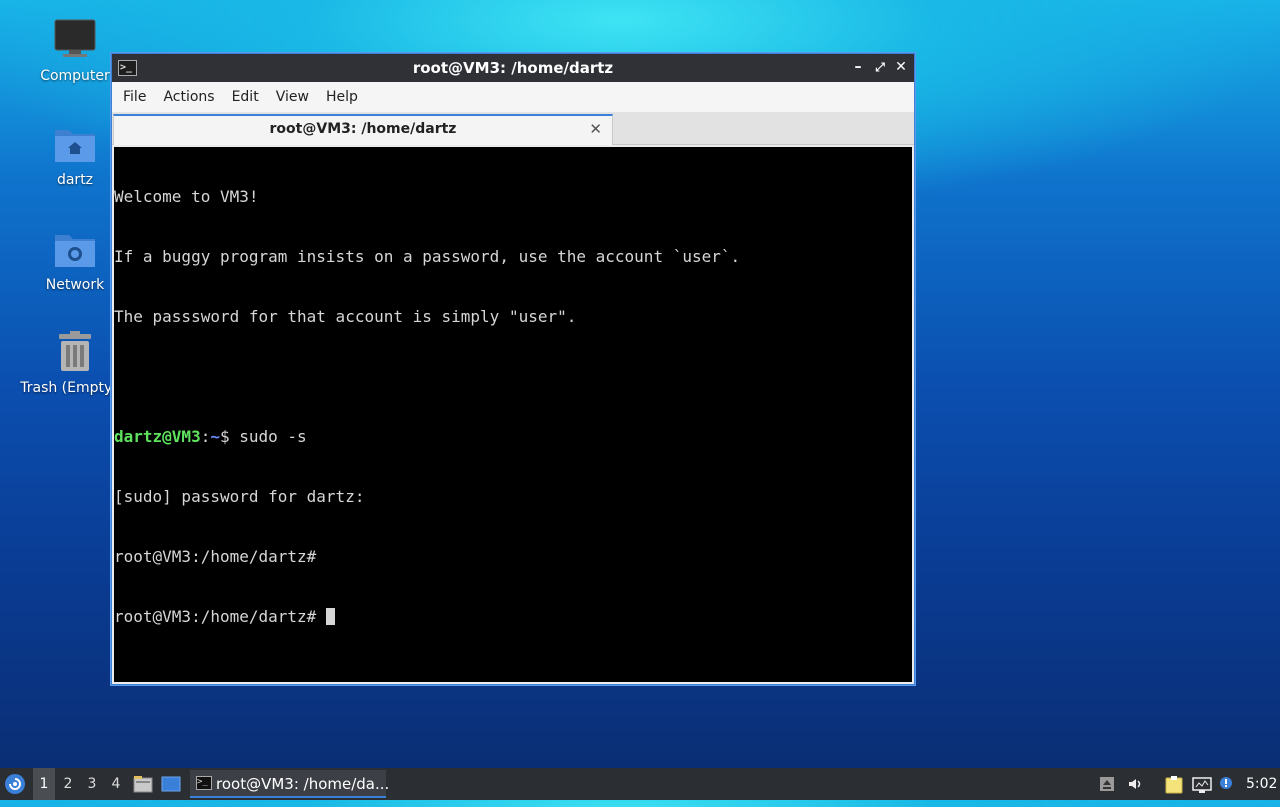 The height and width of the screenshot is (807, 1280). What do you see at coordinates (44, 784) in the screenshot?
I see `workspace-1: 1` at bounding box center [44, 784].